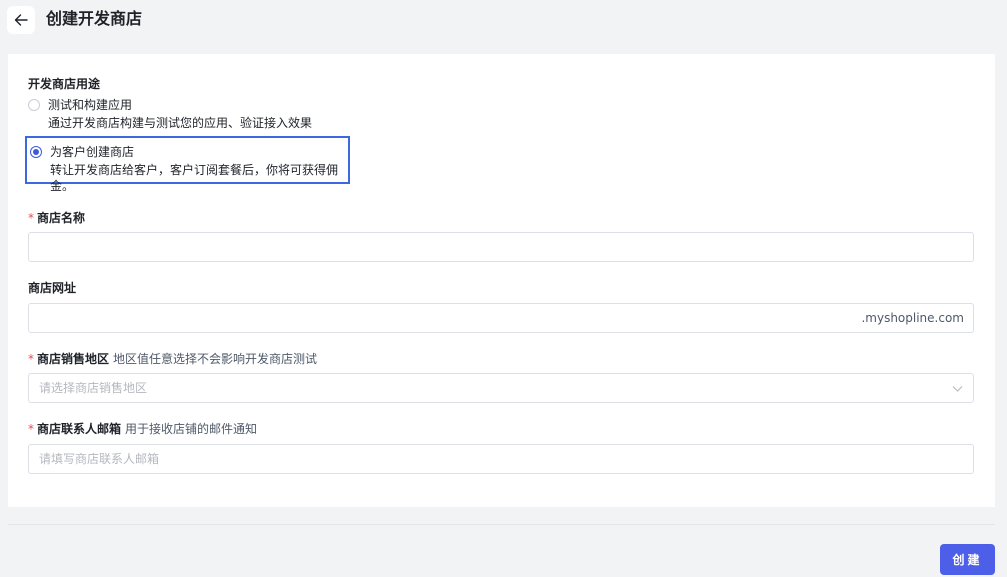 This screenshot has width=1007, height=577. What do you see at coordinates (92, 152) in the screenshot?
I see `radio-option-title: 为客户创建商店` at bounding box center [92, 152].